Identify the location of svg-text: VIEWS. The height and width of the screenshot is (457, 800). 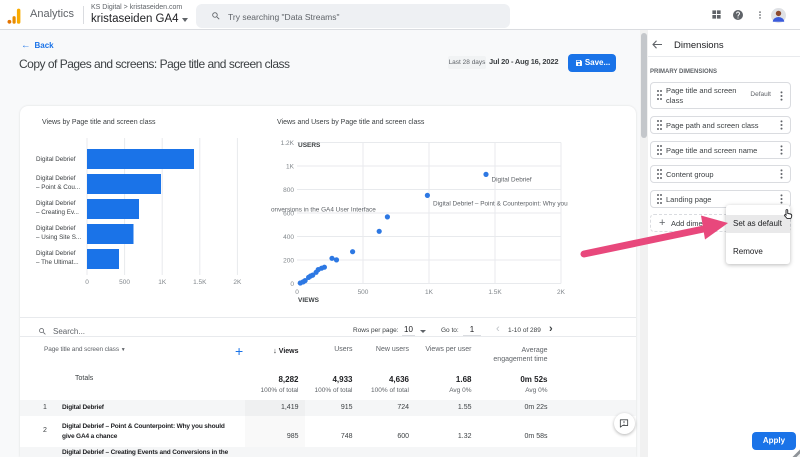
(309, 300).